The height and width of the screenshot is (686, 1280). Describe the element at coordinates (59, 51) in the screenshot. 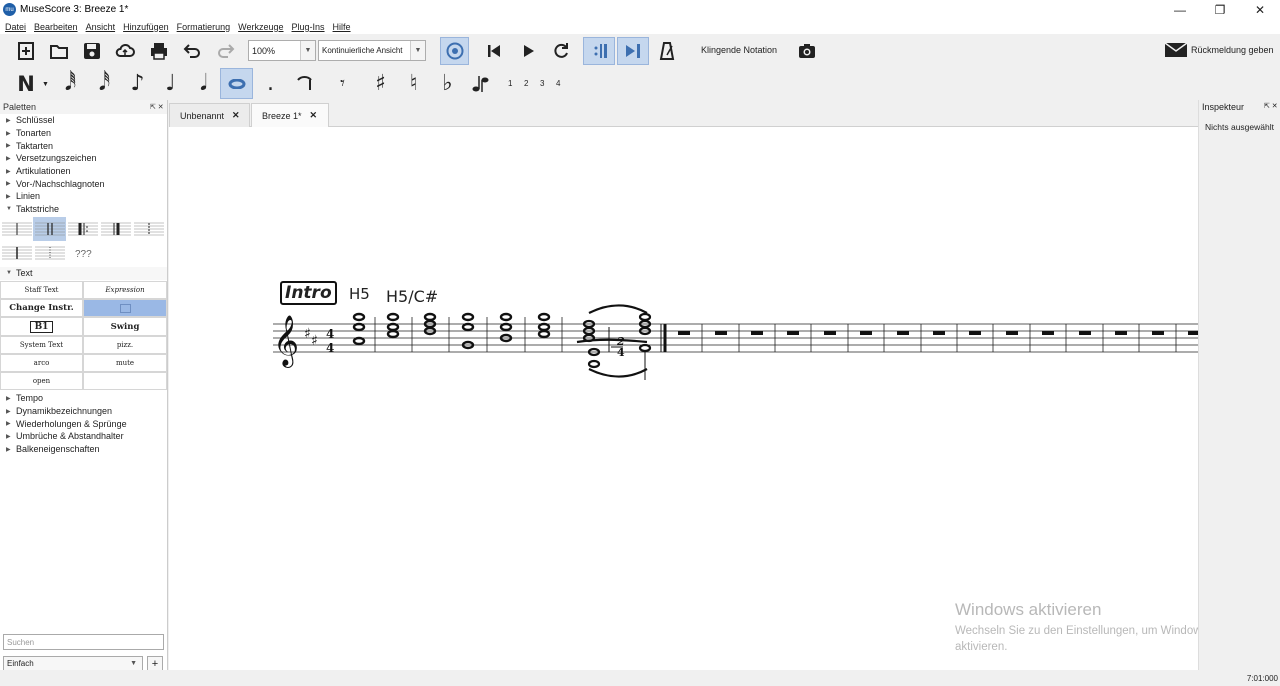

I see `open-folder-icon` at that location.